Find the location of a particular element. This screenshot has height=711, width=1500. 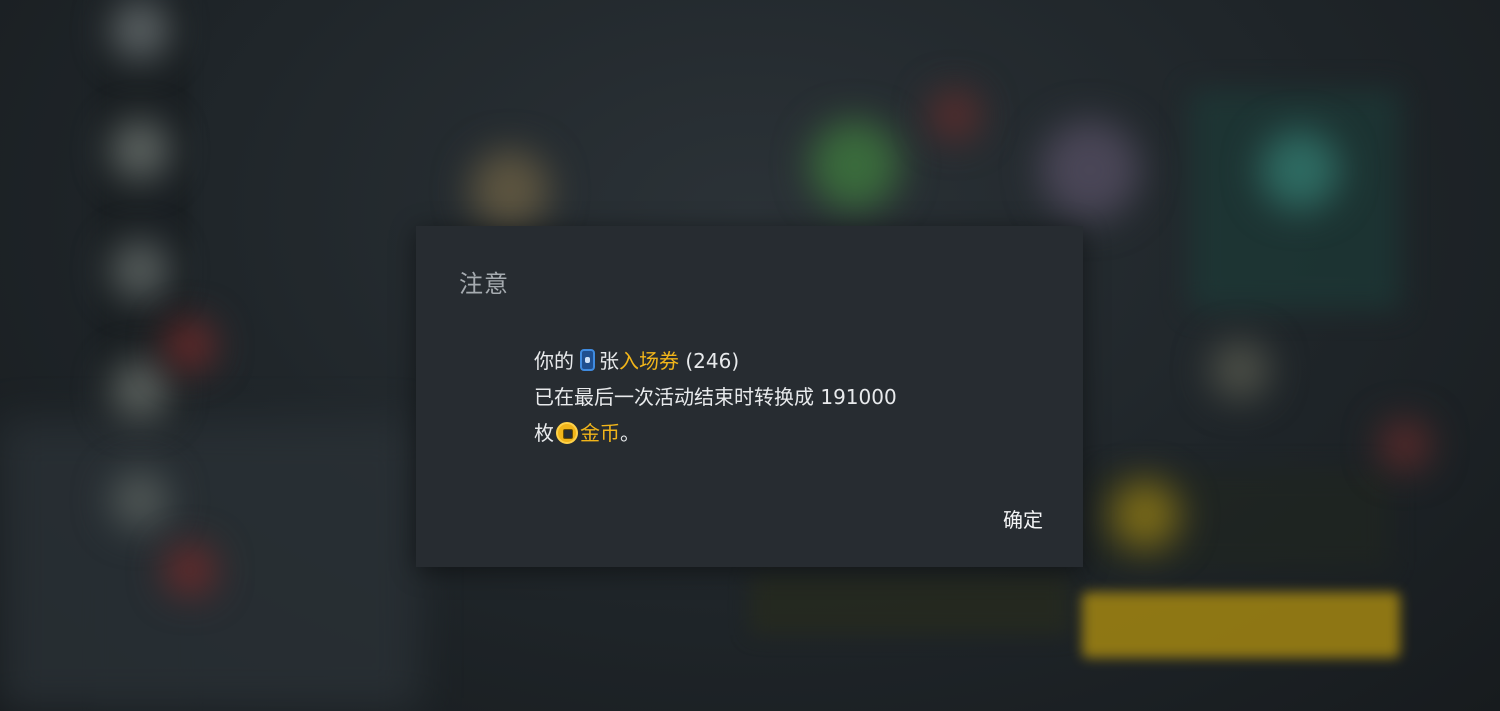

dialog-title: 注意 is located at coordinates (484, 284).